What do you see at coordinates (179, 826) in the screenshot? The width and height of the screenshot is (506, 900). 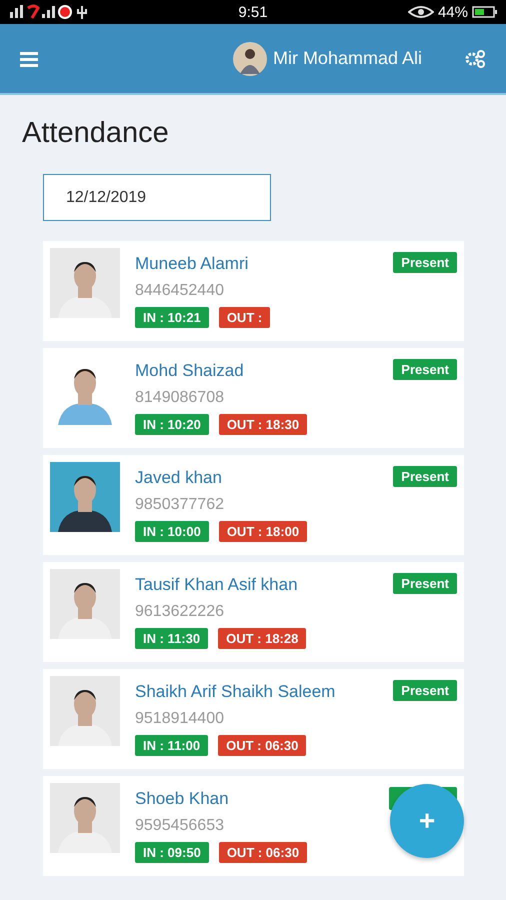 I see `phone-number: 9595456653` at bounding box center [179, 826].